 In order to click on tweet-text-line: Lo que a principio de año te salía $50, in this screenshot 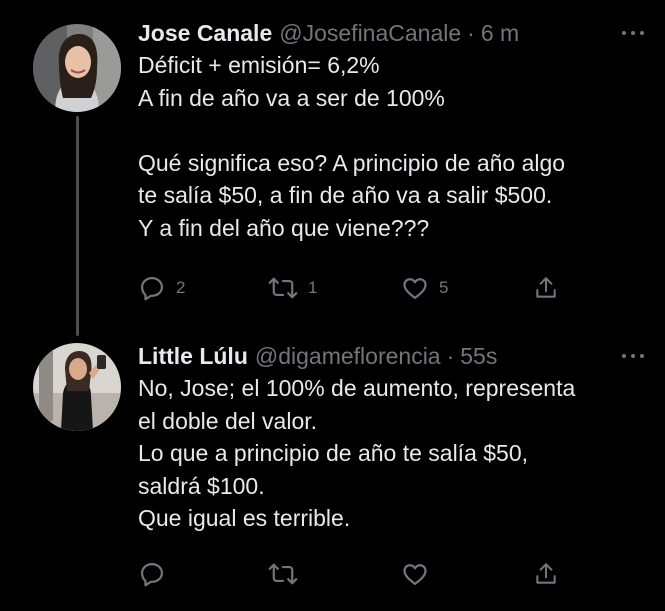, I will do `click(333, 453)`.